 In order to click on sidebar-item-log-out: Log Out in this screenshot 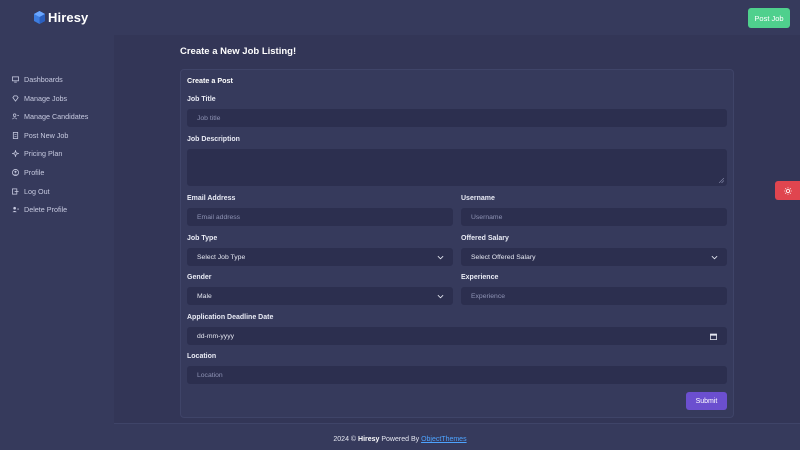, I will do `click(31, 191)`.